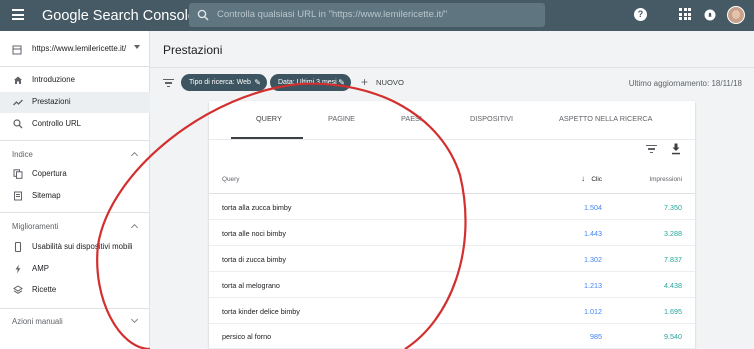 Image resolution: width=754 pixels, height=349 pixels. What do you see at coordinates (220, 82) in the screenshot?
I see `chip-label: Tipo di ricerca: Web` at bounding box center [220, 82].